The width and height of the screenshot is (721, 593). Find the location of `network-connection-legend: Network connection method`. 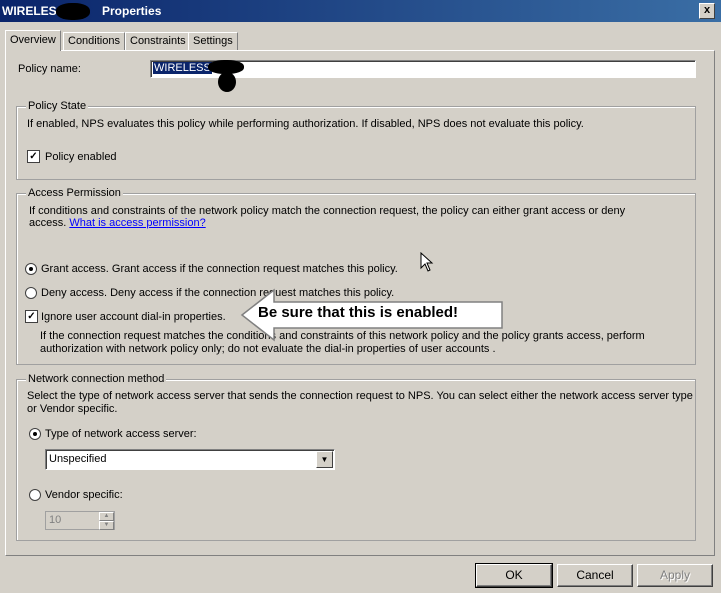

network-connection-legend: Network connection method is located at coordinates (96, 379).